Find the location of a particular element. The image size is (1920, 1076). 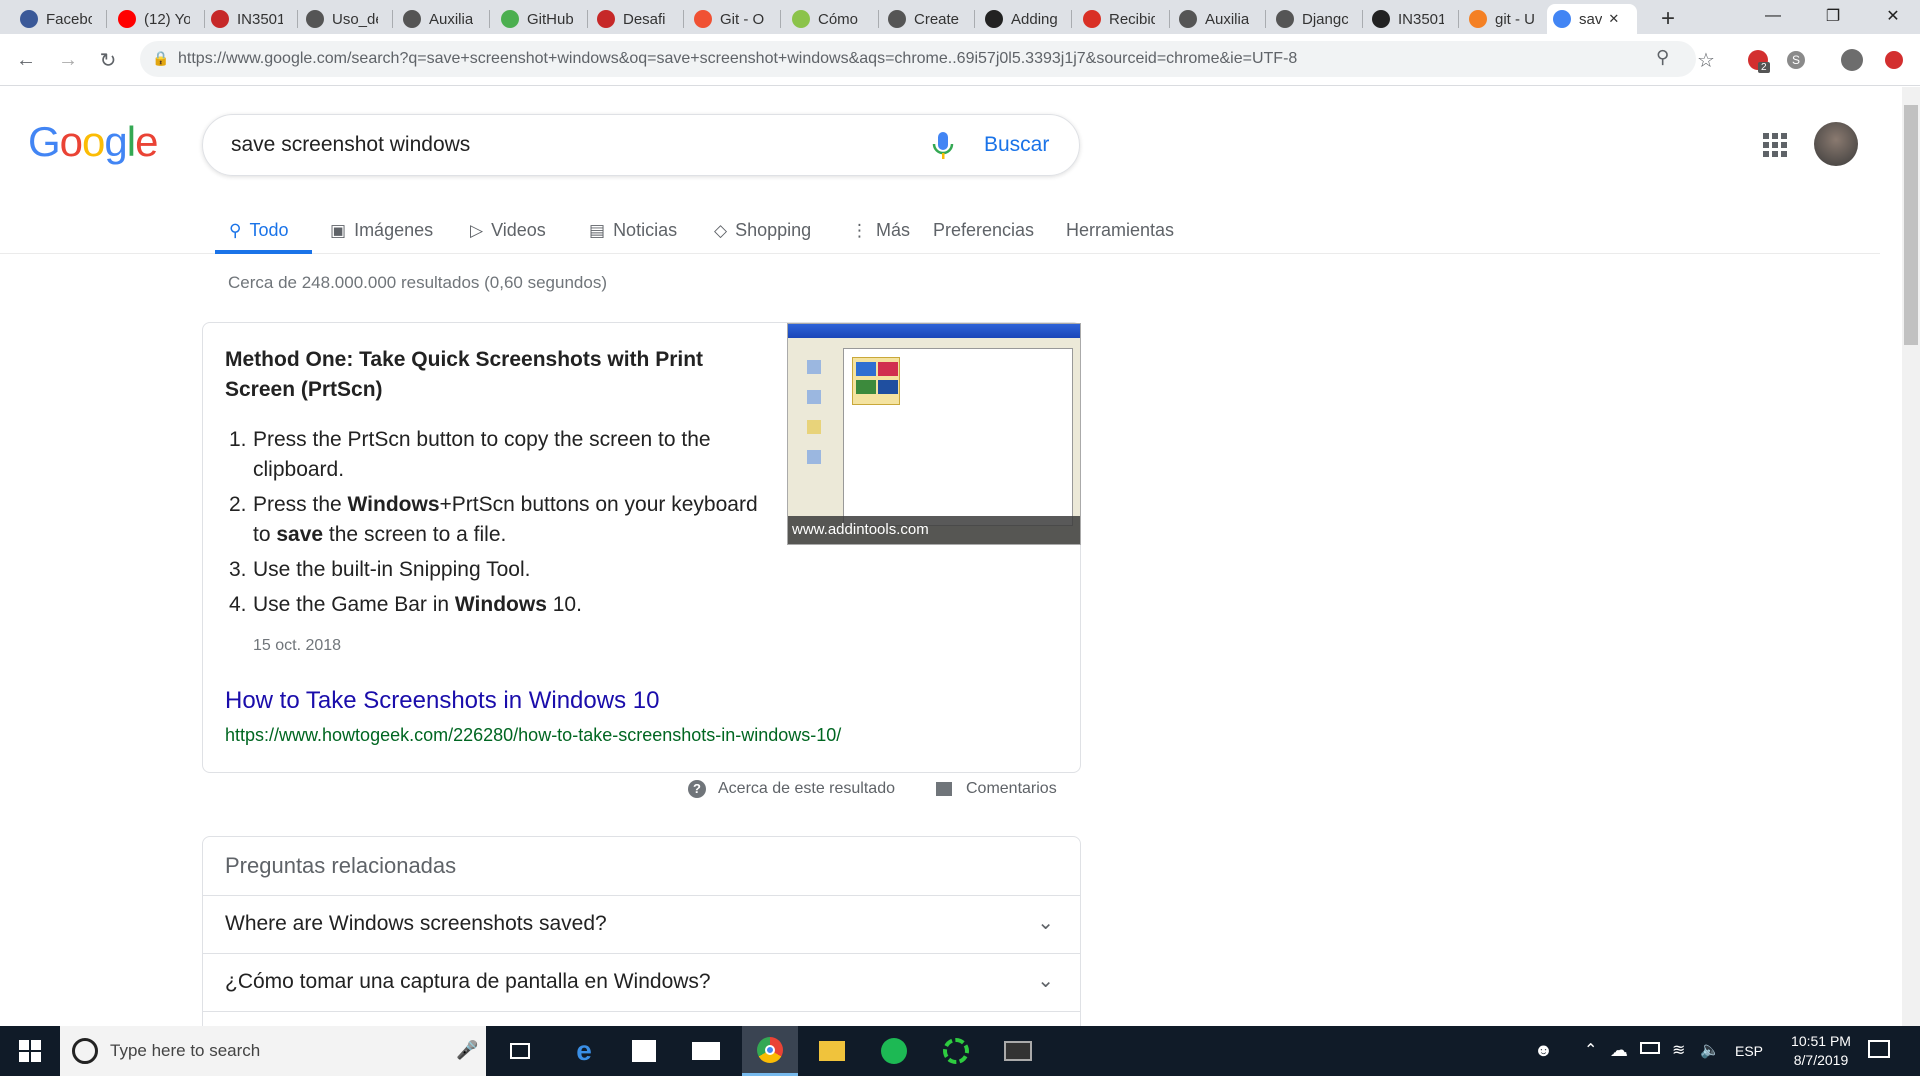

volume-icon: 🔈 is located at coordinates (1710, 1050).